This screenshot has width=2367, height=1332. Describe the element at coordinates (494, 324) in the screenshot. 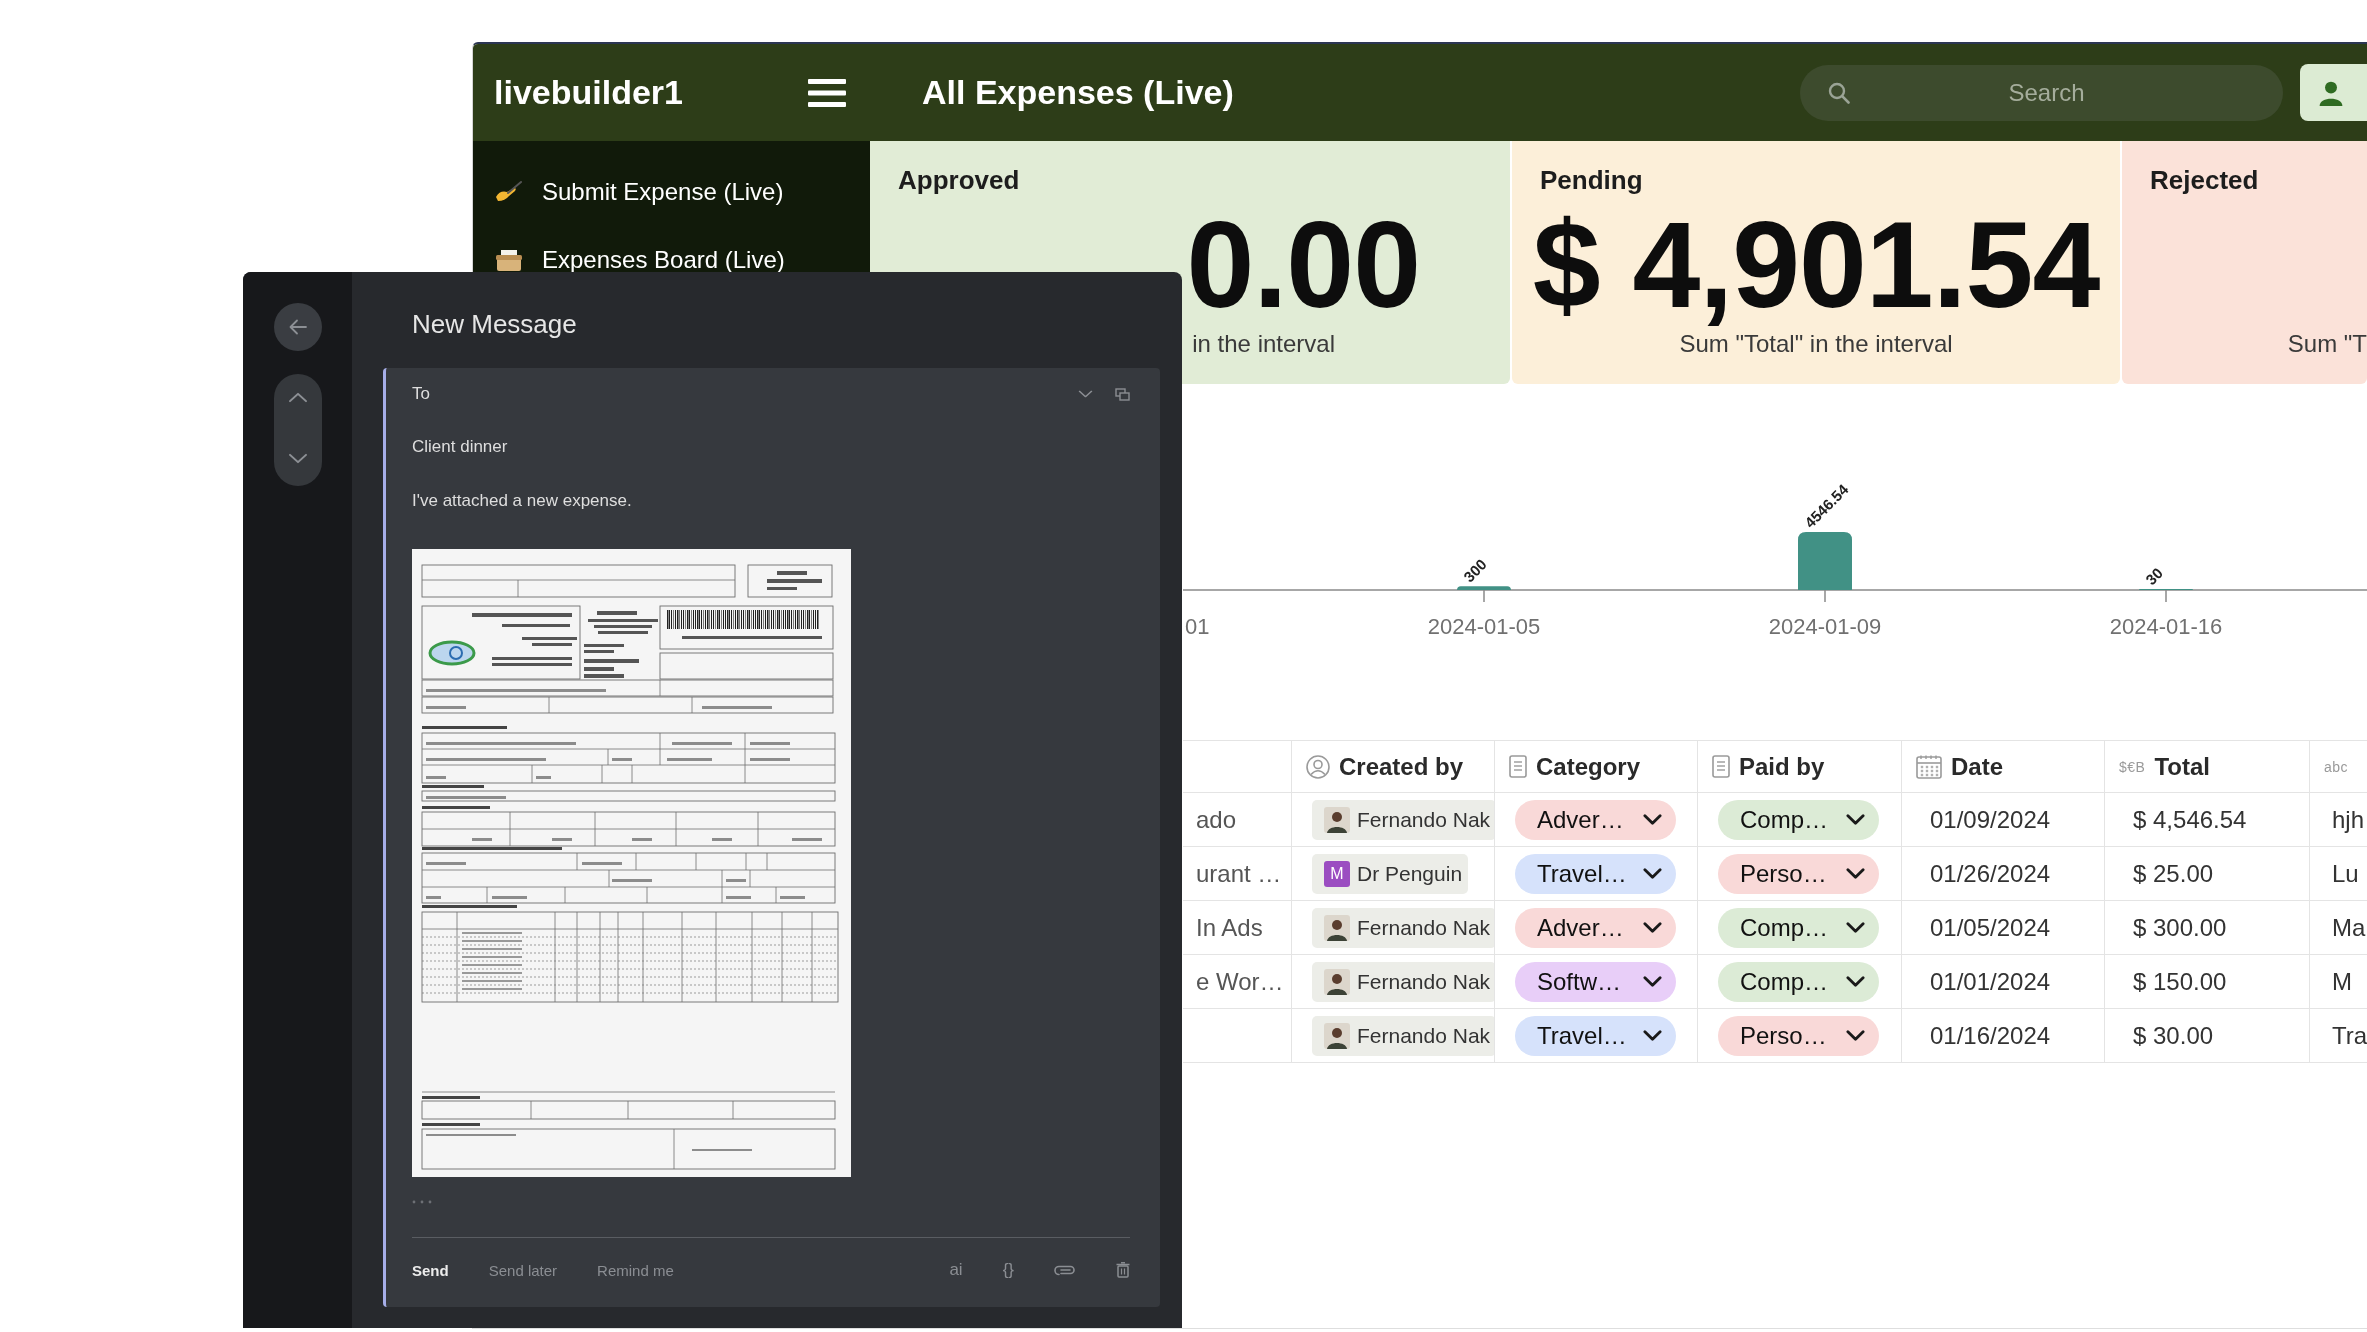

I see `compose-title: New Message` at that location.